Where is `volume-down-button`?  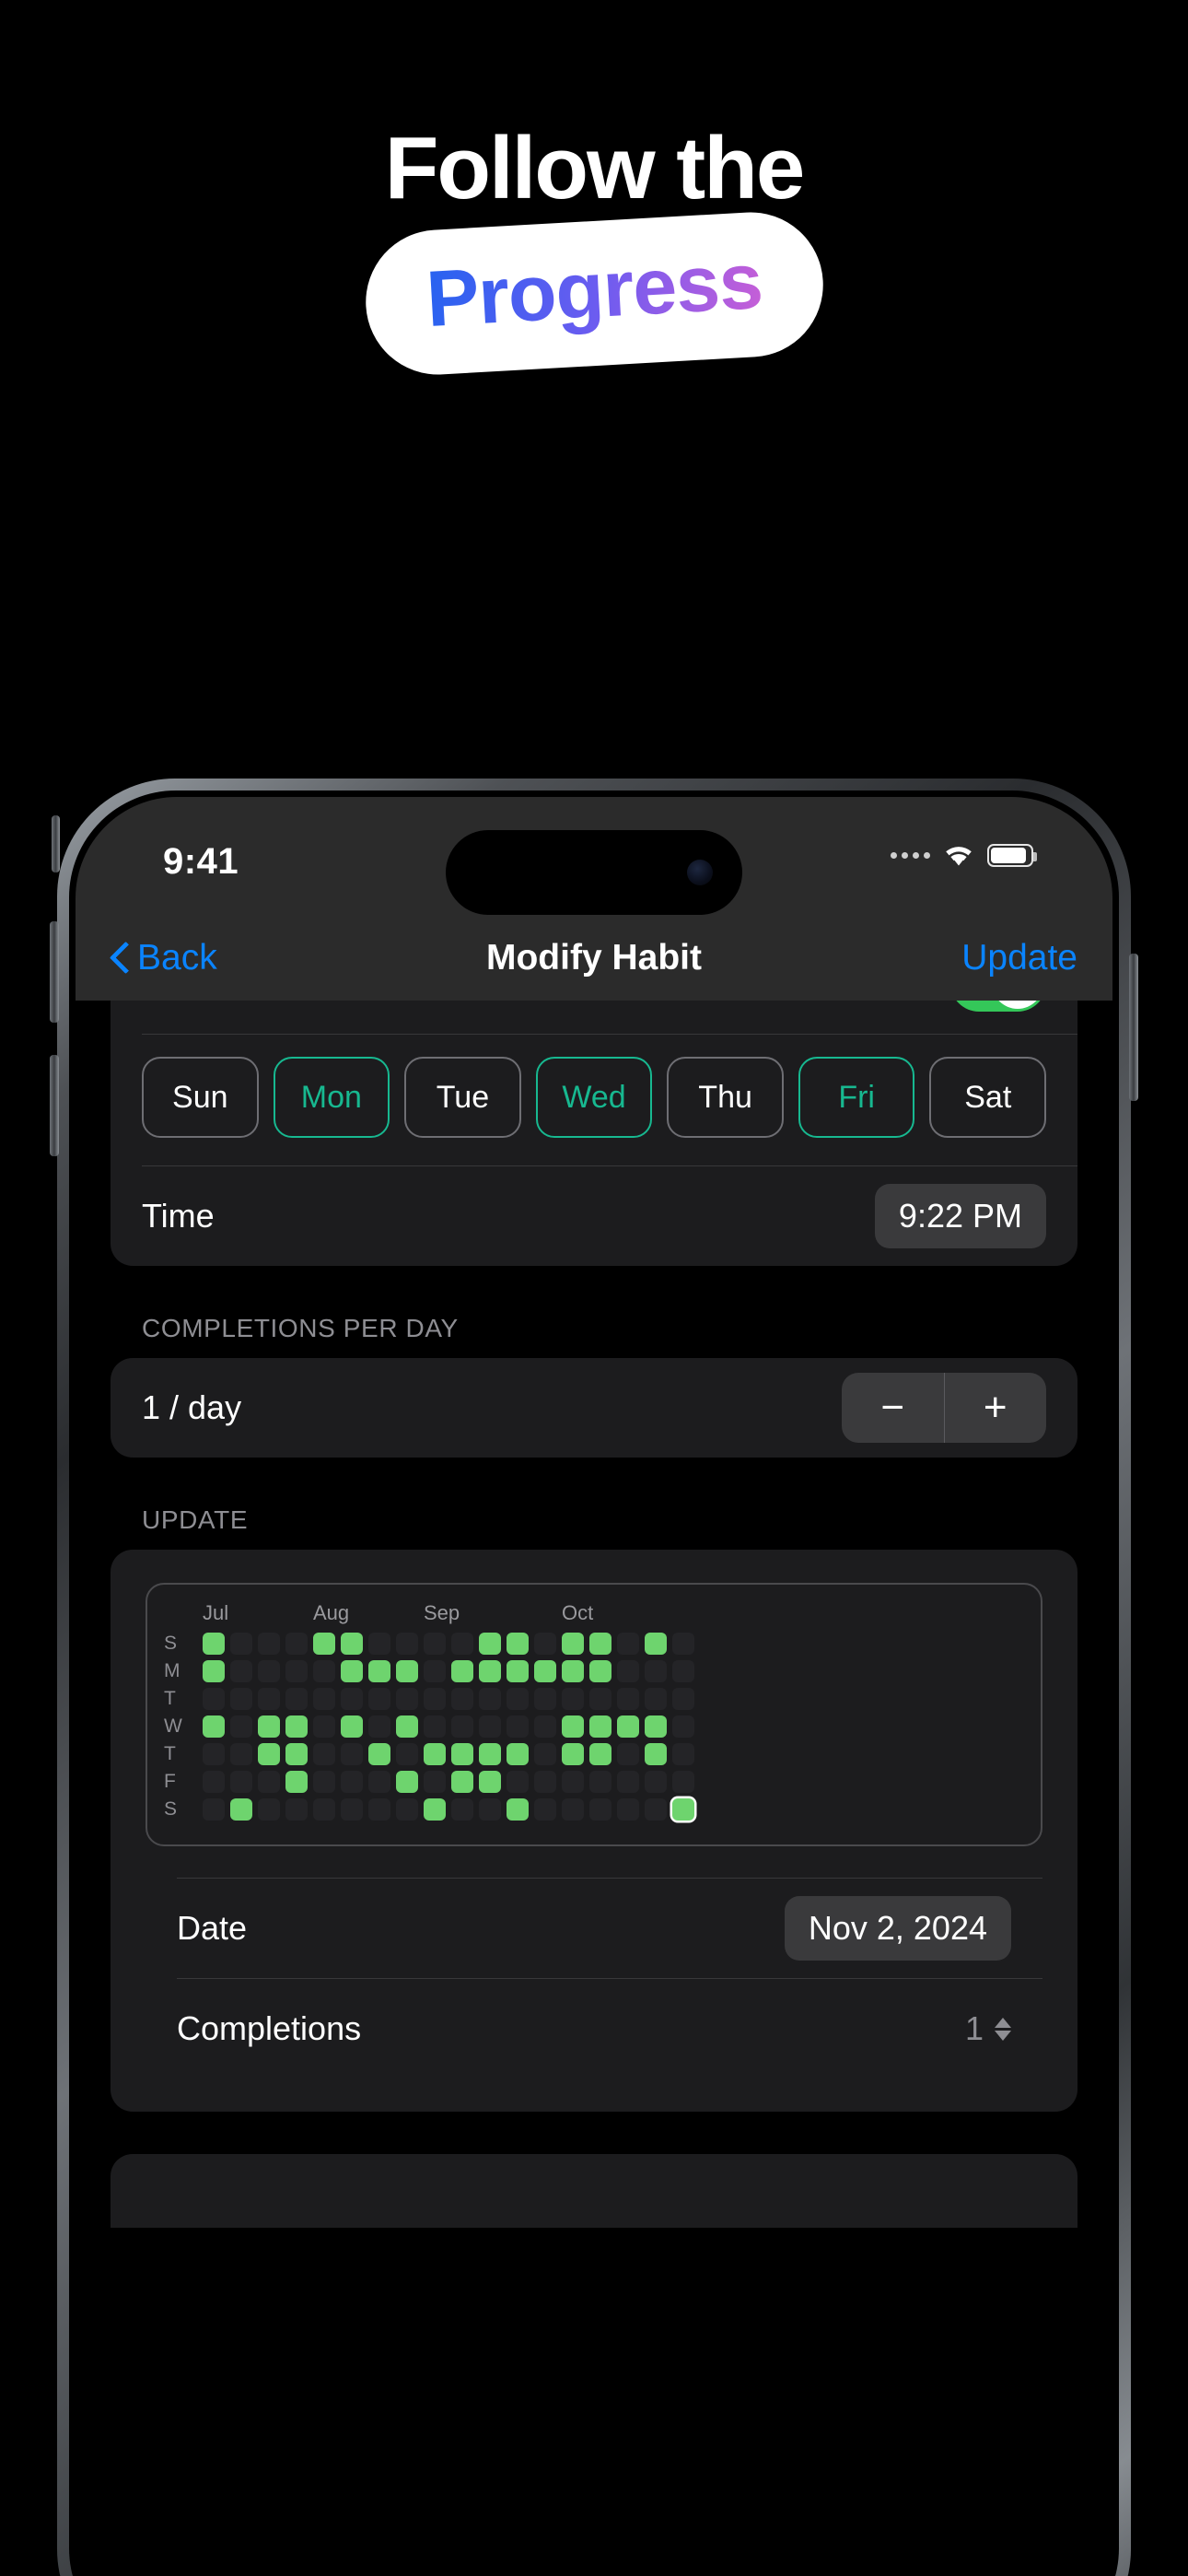 volume-down-button is located at coordinates (54, 1105).